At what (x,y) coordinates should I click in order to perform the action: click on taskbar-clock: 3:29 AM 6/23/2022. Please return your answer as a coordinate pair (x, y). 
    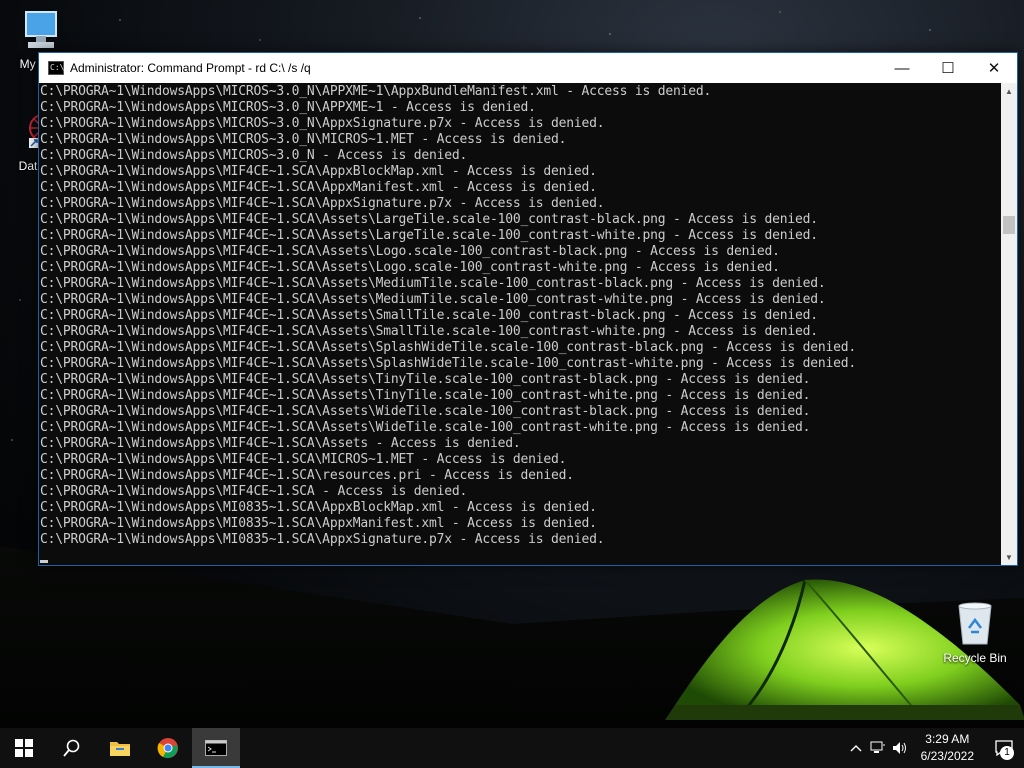
    Looking at the image, I should click on (947, 748).